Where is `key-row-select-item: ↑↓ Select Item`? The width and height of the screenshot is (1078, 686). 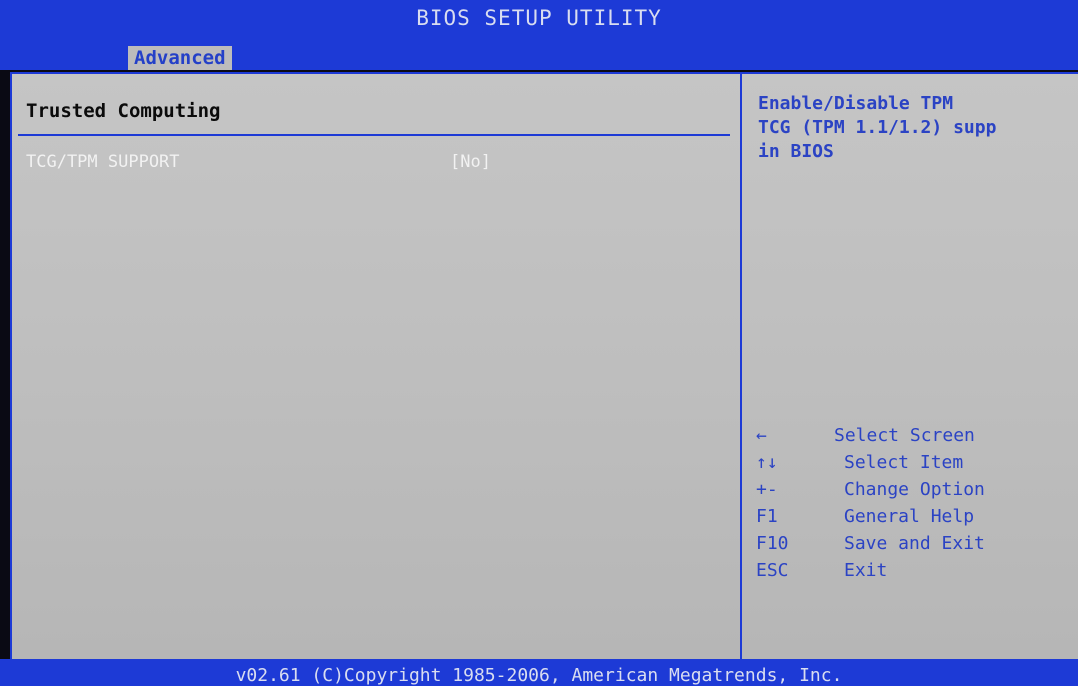
key-row-select-item: ↑↓ Select Item is located at coordinates (916, 462).